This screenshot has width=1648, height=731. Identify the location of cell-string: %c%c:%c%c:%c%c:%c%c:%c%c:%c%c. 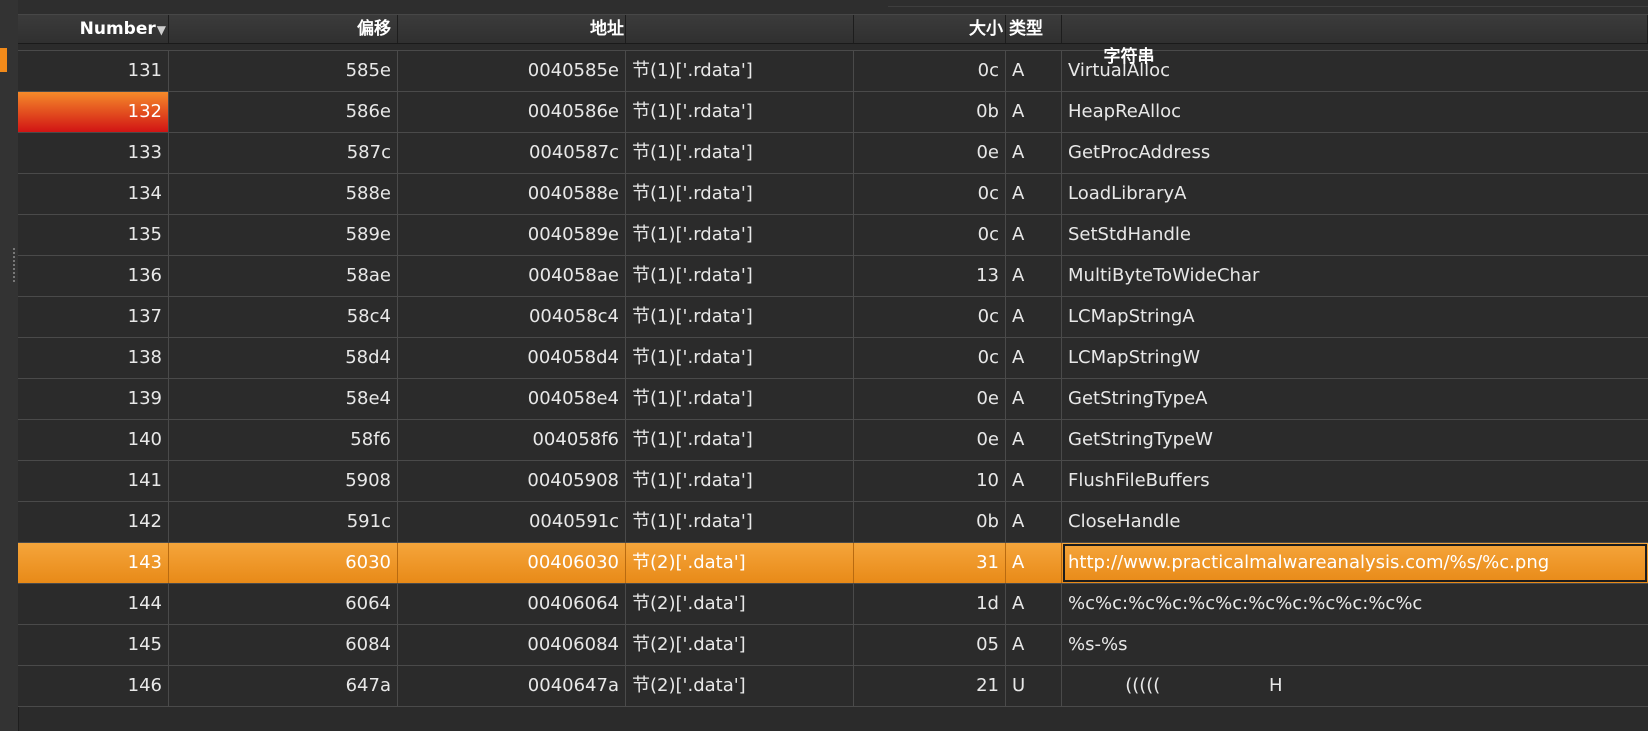
(1245, 603).